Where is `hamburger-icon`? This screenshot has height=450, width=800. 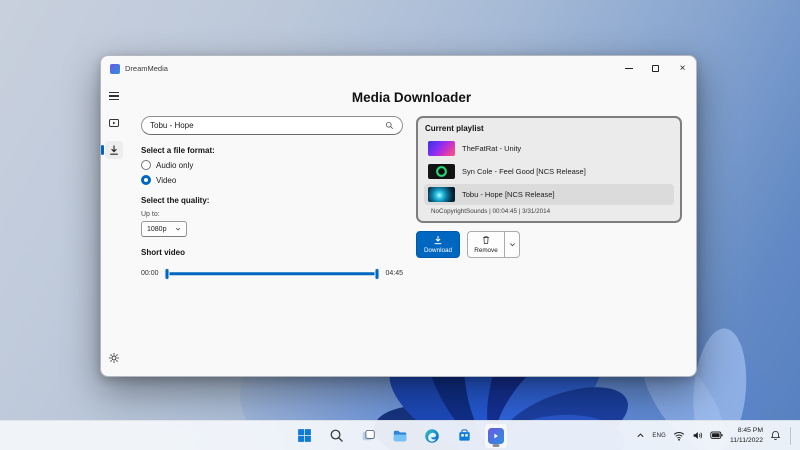
hamburger-icon is located at coordinates (114, 96).